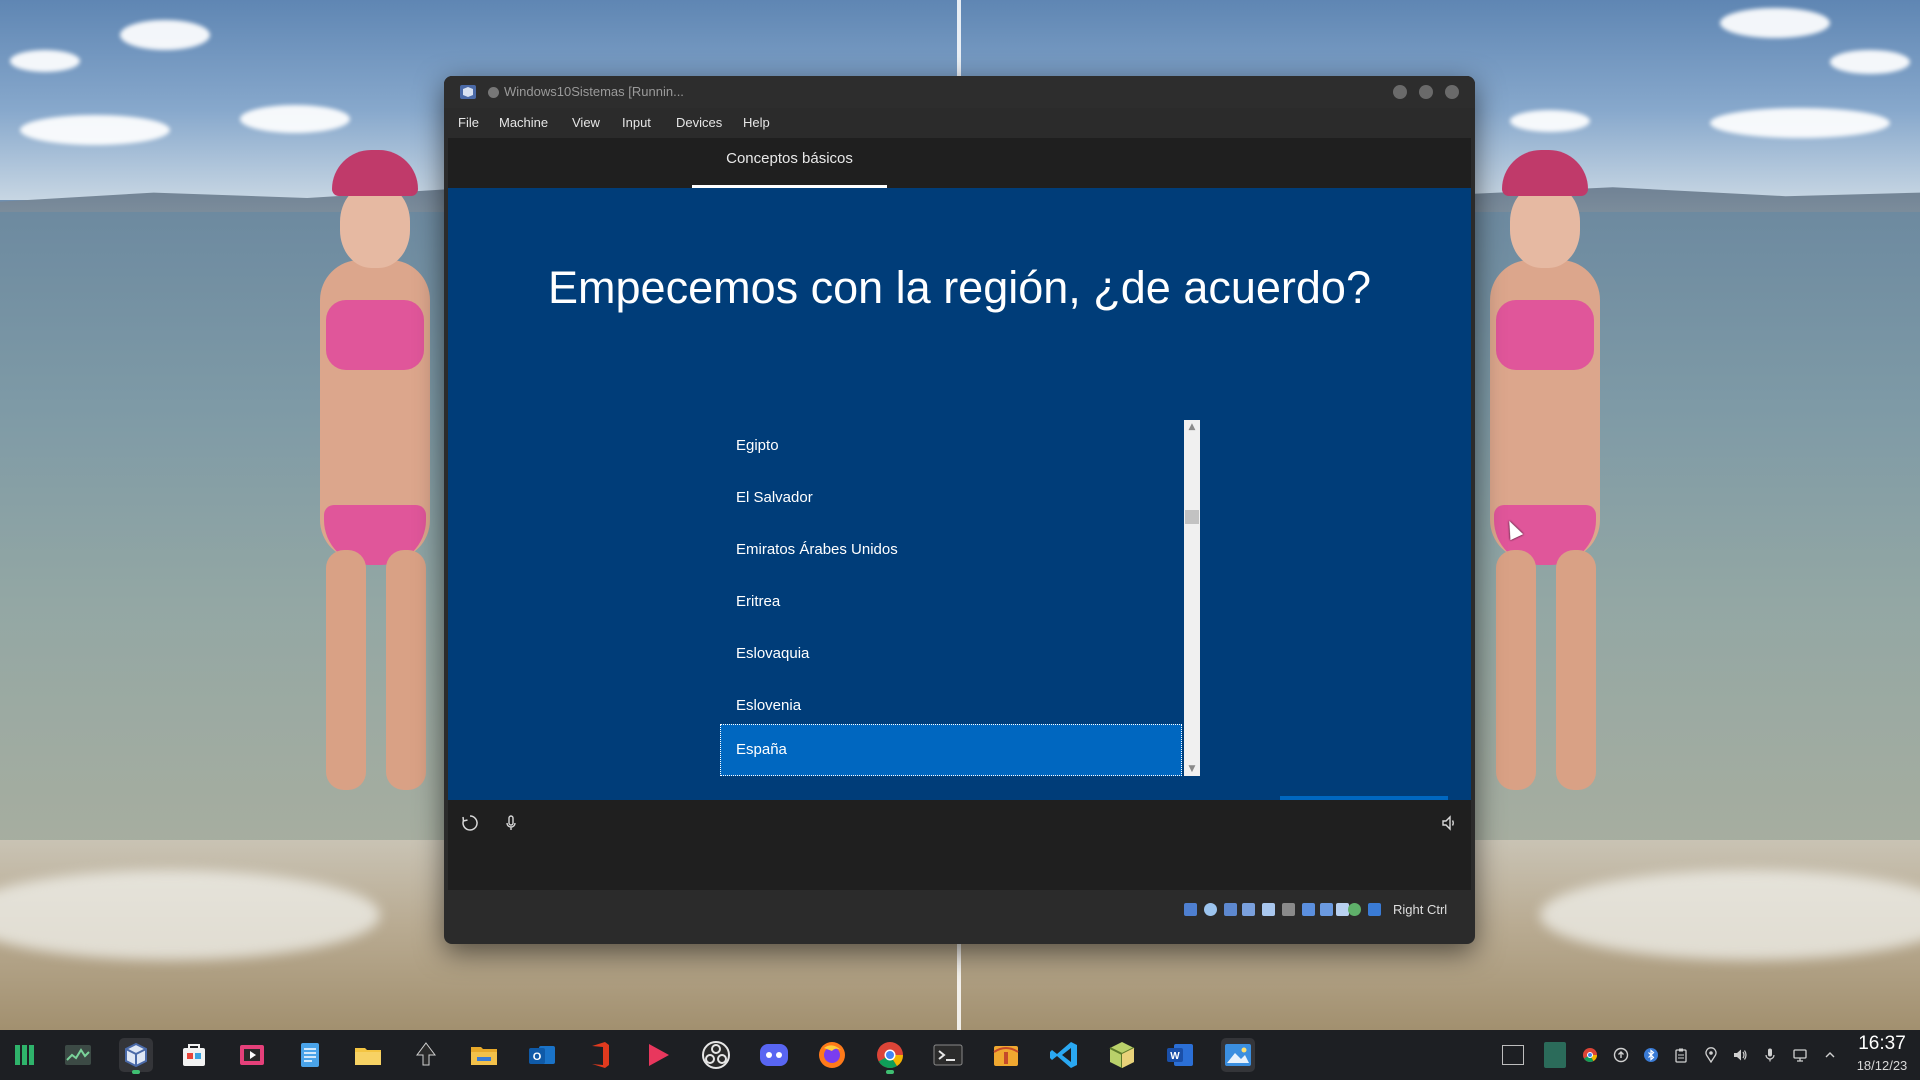 The width and height of the screenshot is (1920, 1080). Describe the element at coordinates (78, 1055) in the screenshot. I see `system-monitor-icon` at that location.